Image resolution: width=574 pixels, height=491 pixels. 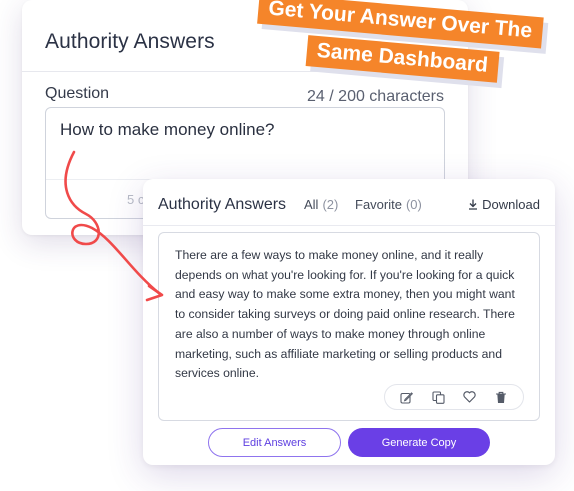 I want to click on copy-icon, so click(x=438, y=397).